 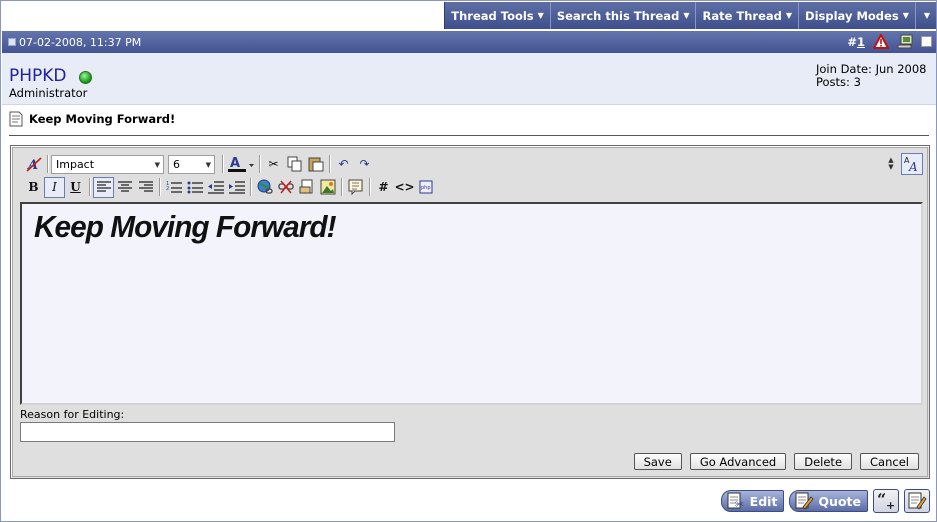 I want to click on select-post-checkbox, so click(x=926, y=41).